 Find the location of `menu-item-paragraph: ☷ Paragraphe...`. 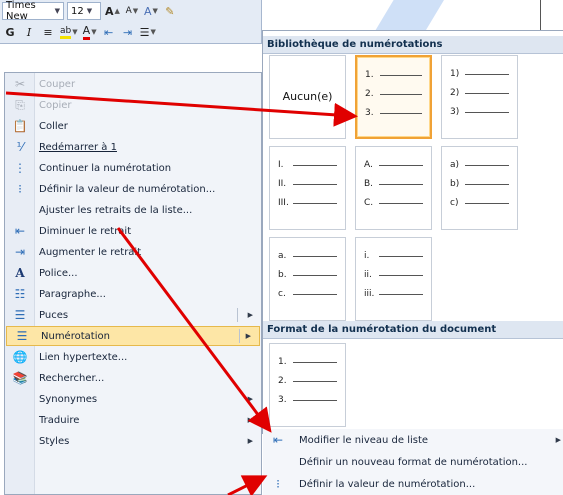

menu-item-paragraph: ☷ Paragraphe... is located at coordinates (133, 294).